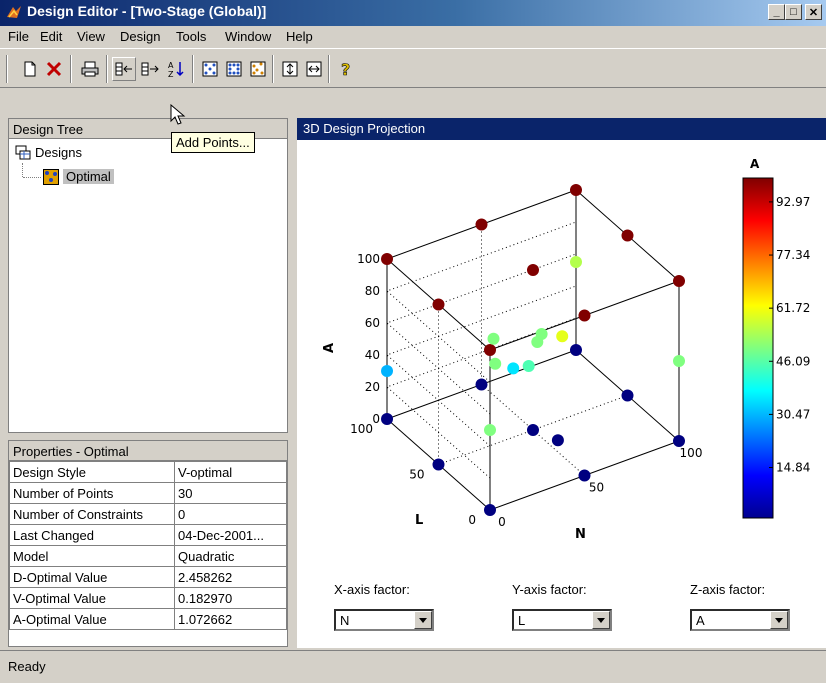  What do you see at coordinates (376, 419) in the screenshot?
I see `z-tick-label: 0` at bounding box center [376, 419].